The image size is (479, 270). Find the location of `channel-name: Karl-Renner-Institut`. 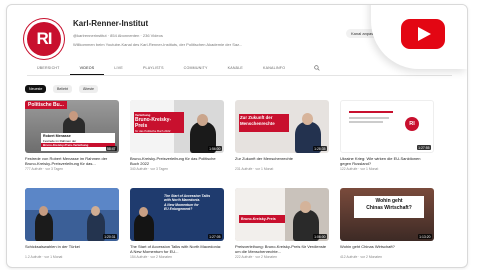

channel-name: Karl-Renner-Institut is located at coordinates (111, 23).